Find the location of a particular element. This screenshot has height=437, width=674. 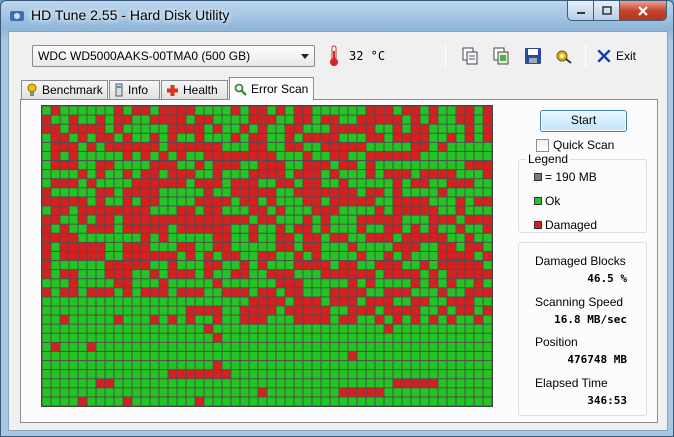

drive-select: WDC WD5000AAKS-00TMA0 (500 GB) is located at coordinates (173, 56).